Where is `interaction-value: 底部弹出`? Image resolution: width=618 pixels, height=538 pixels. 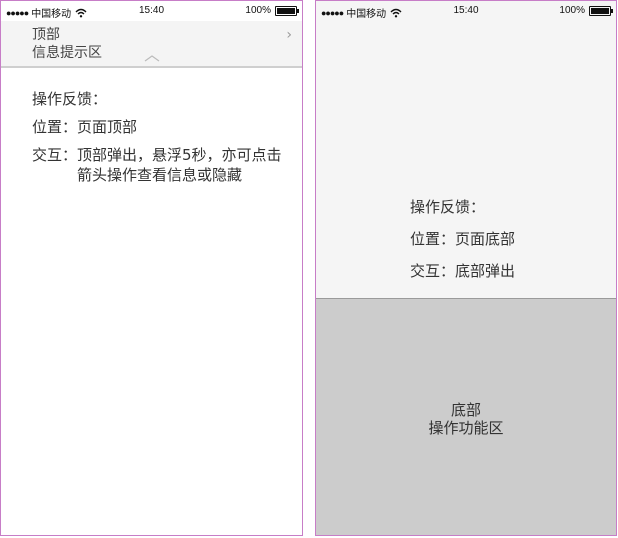
interaction-value: 底部弹出 is located at coordinates (485, 271).